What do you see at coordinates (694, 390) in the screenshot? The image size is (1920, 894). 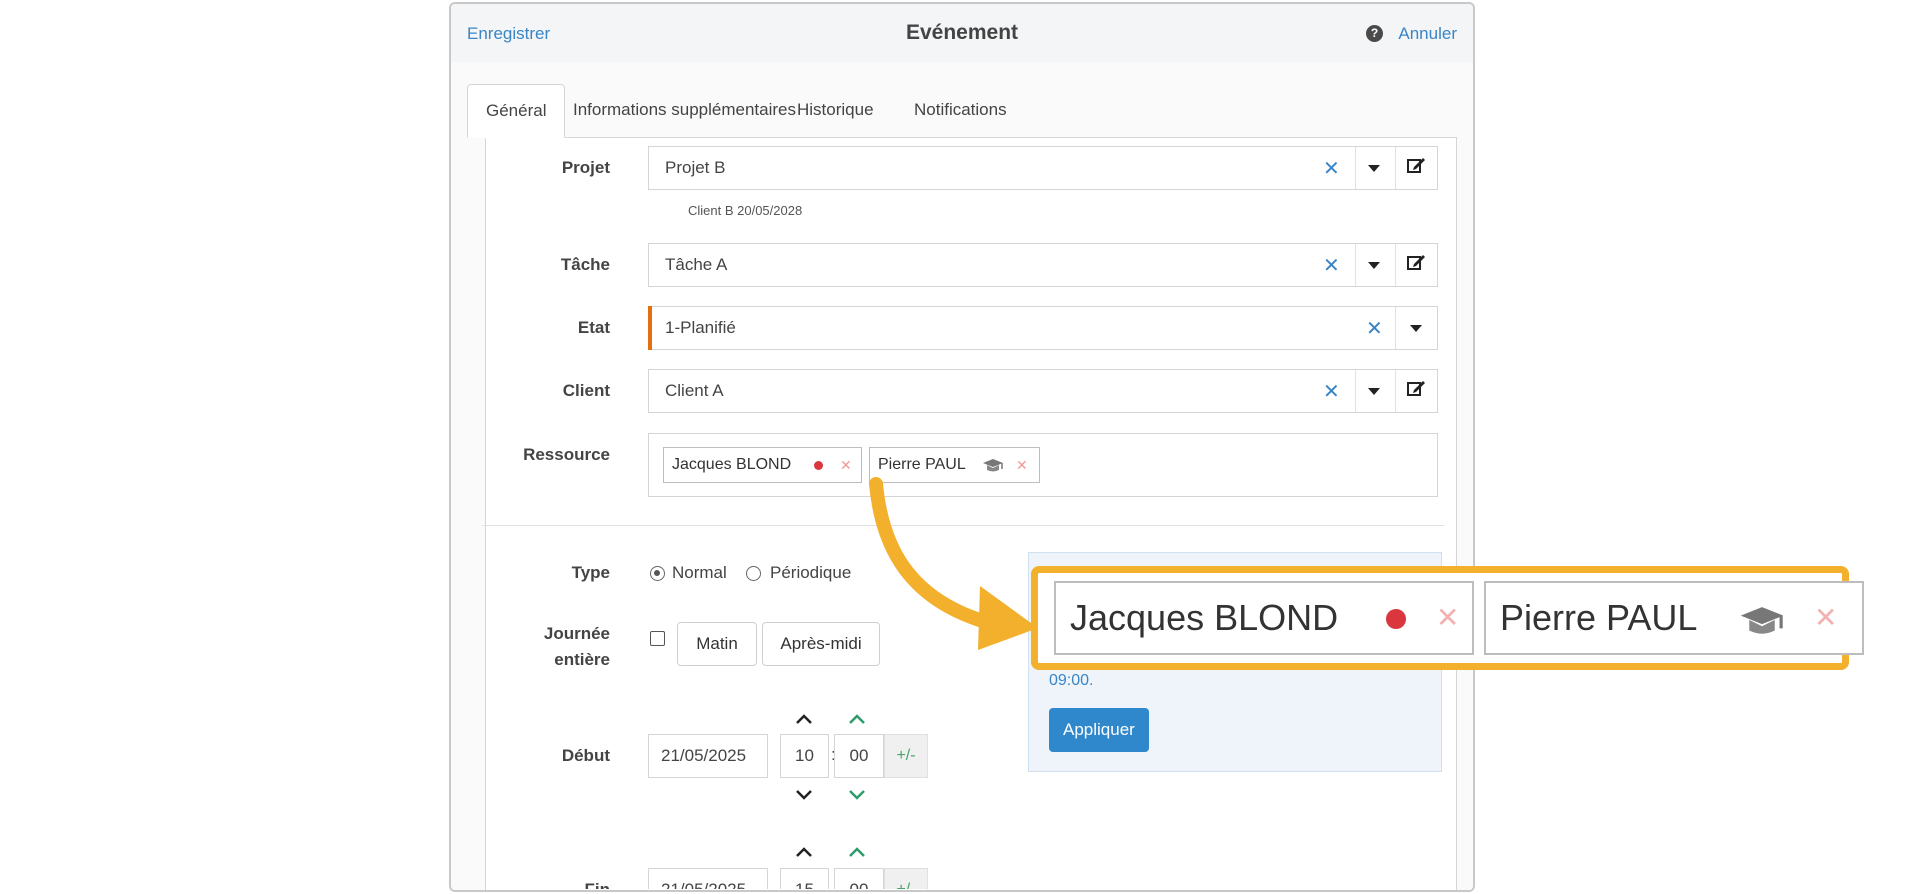 I see `client-value: Client A` at bounding box center [694, 390].